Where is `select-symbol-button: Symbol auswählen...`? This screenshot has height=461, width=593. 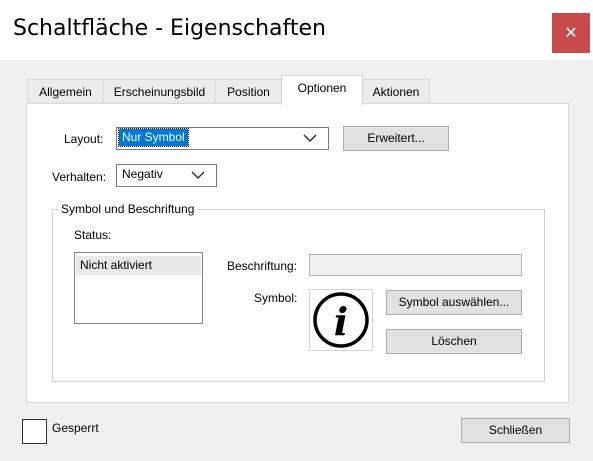
select-symbol-button: Symbol auswählen... is located at coordinates (454, 302).